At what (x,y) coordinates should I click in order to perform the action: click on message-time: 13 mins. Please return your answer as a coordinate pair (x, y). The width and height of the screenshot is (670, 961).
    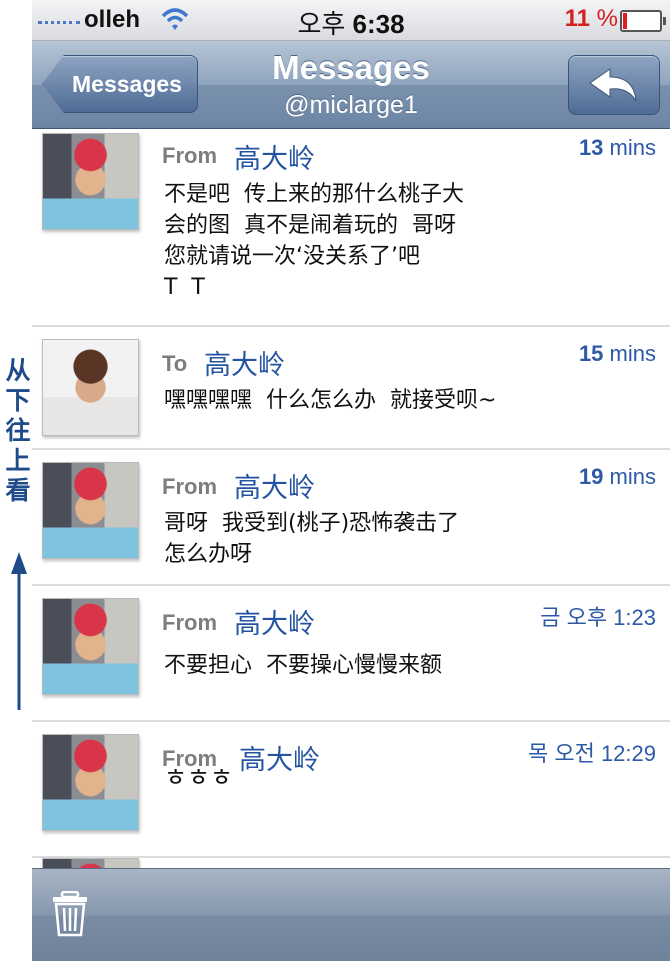
    Looking at the image, I should click on (617, 147).